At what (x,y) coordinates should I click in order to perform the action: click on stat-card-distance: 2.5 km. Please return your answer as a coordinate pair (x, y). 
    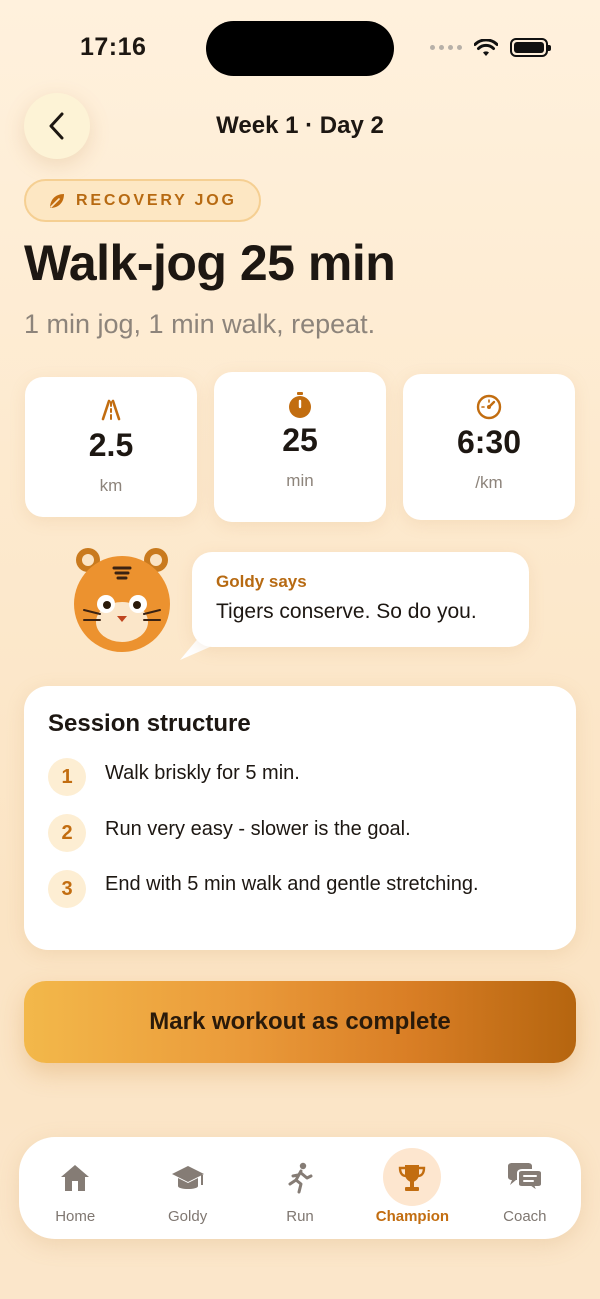
    Looking at the image, I should click on (111, 447).